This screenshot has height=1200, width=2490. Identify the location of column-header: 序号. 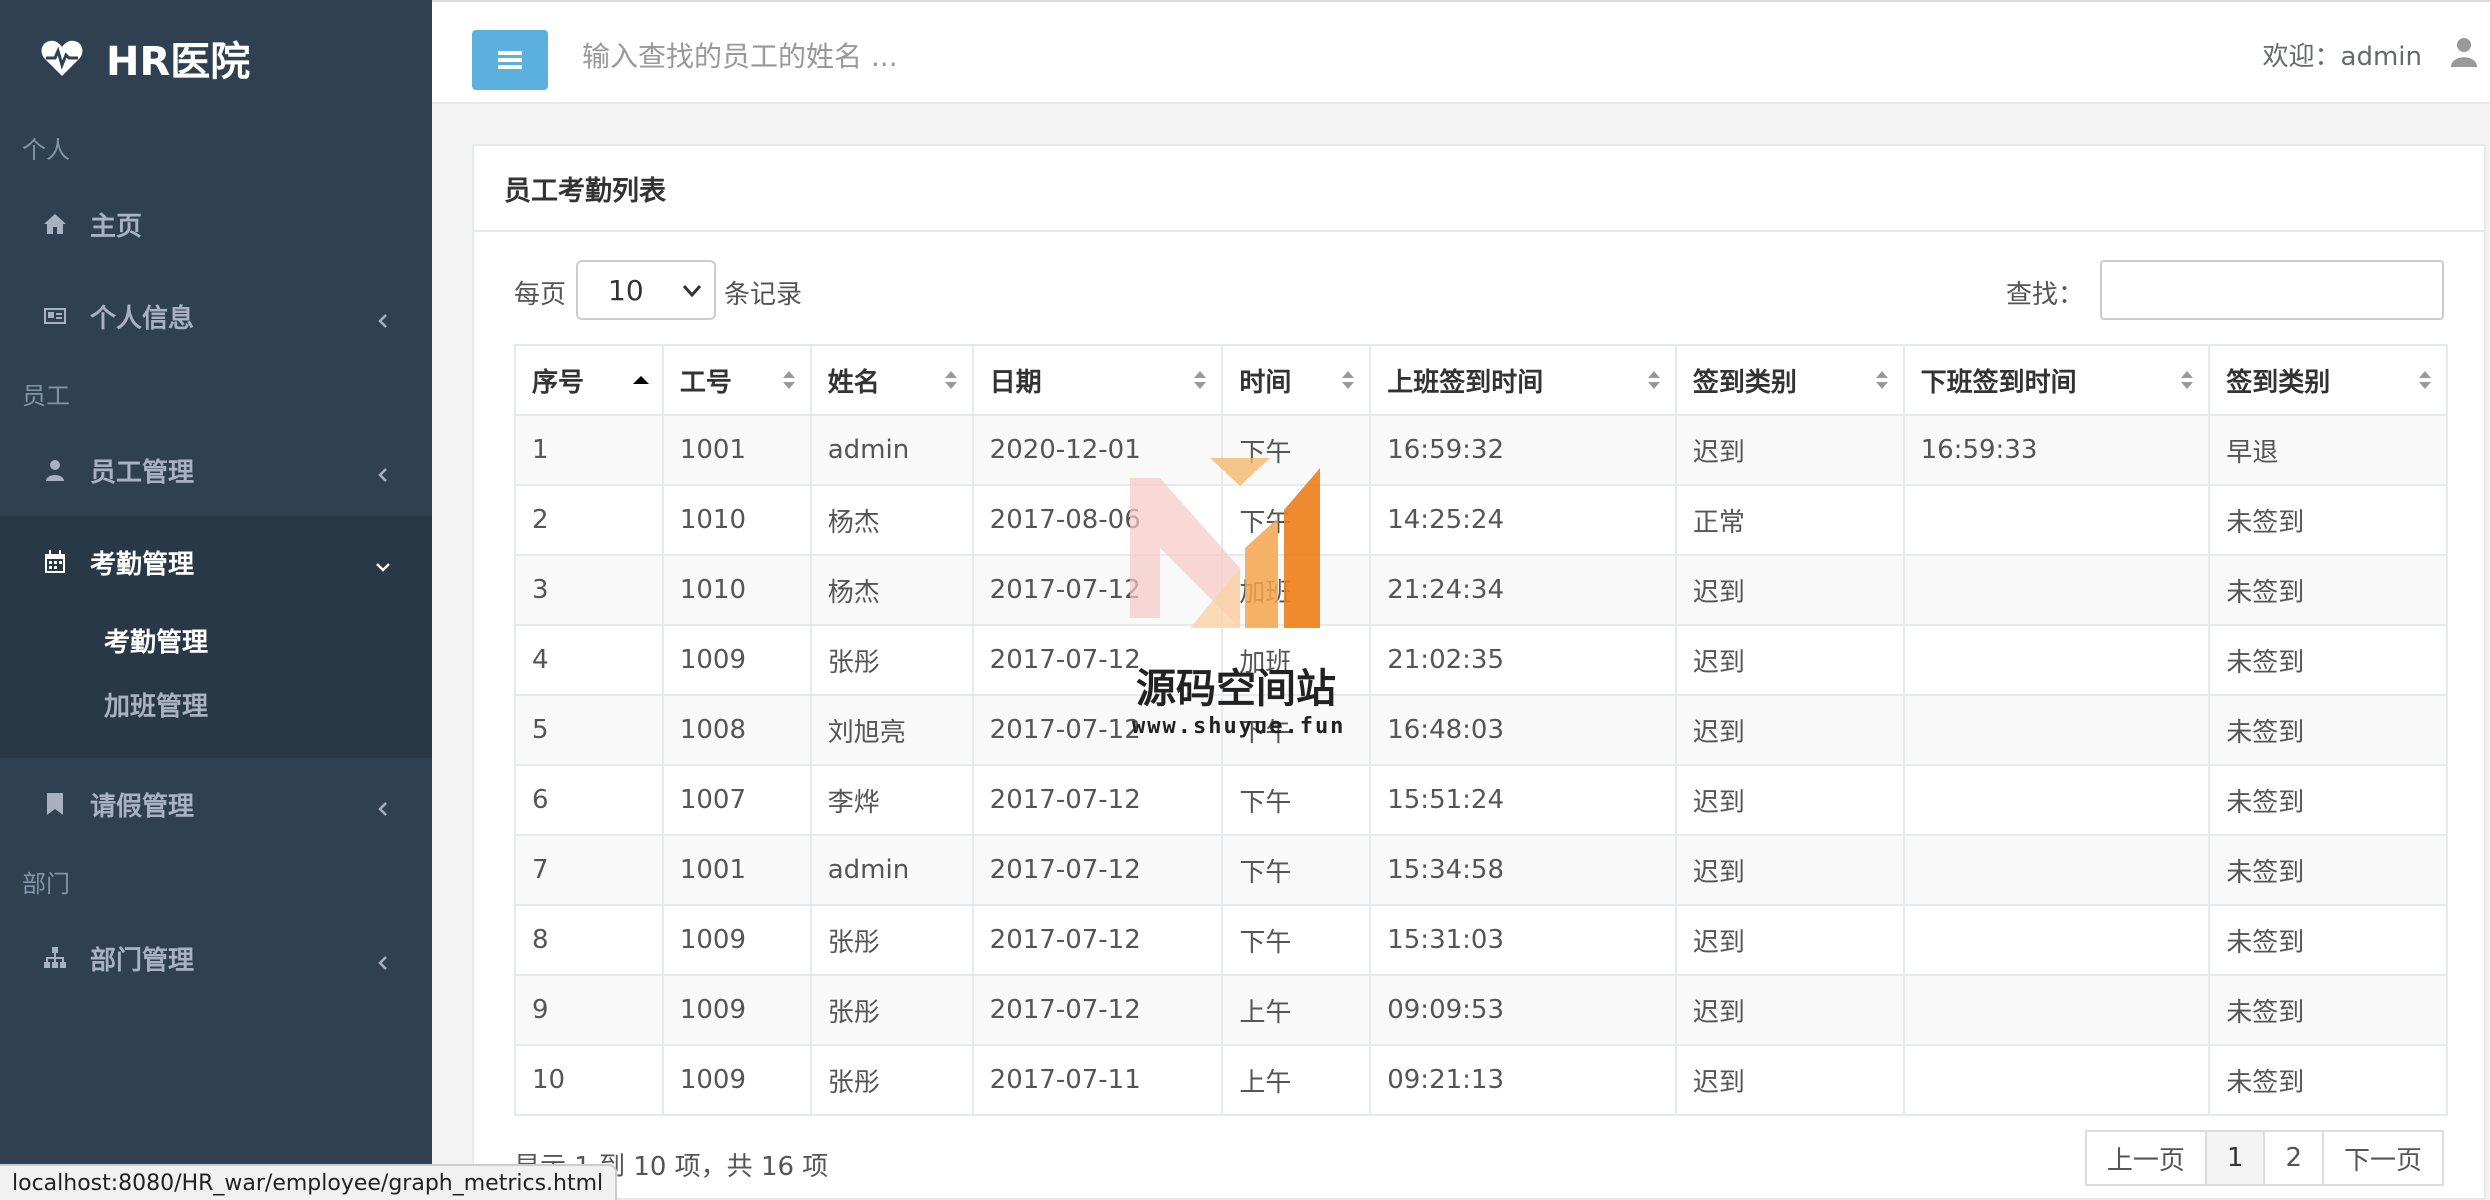
(589, 380).